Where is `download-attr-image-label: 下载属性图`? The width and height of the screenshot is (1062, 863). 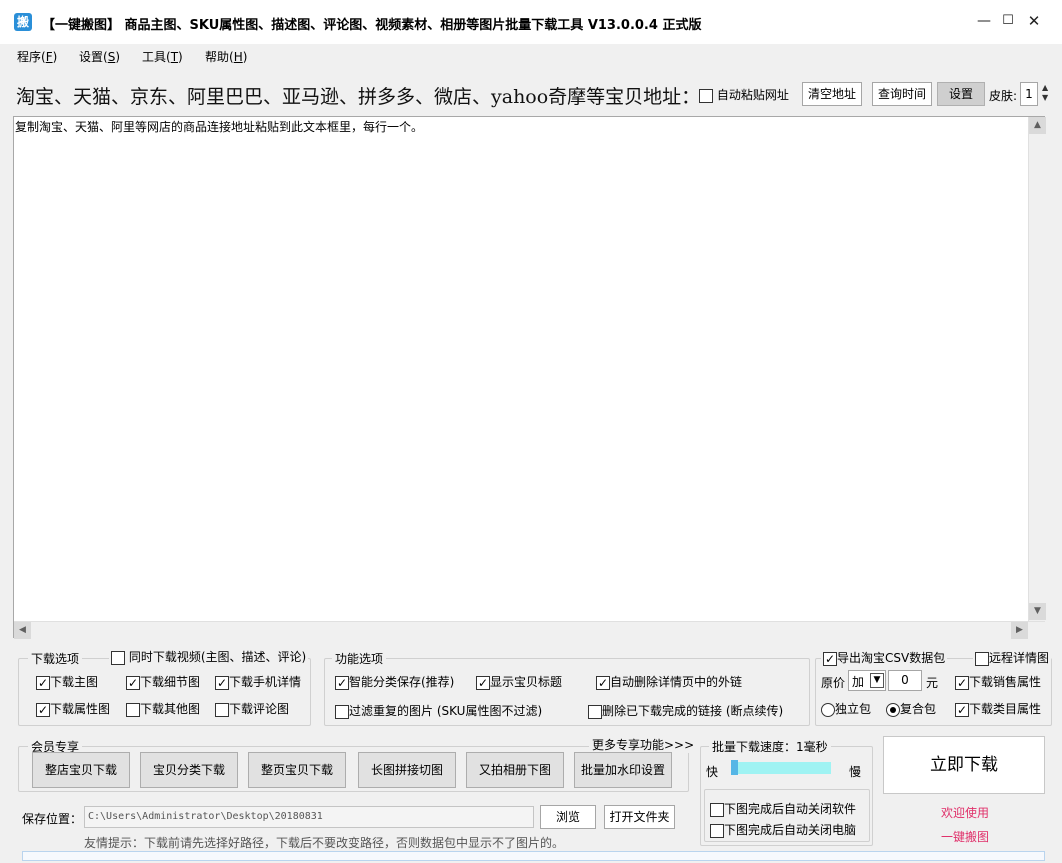
download-attr-image-label: 下载属性图 is located at coordinates (80, 709).